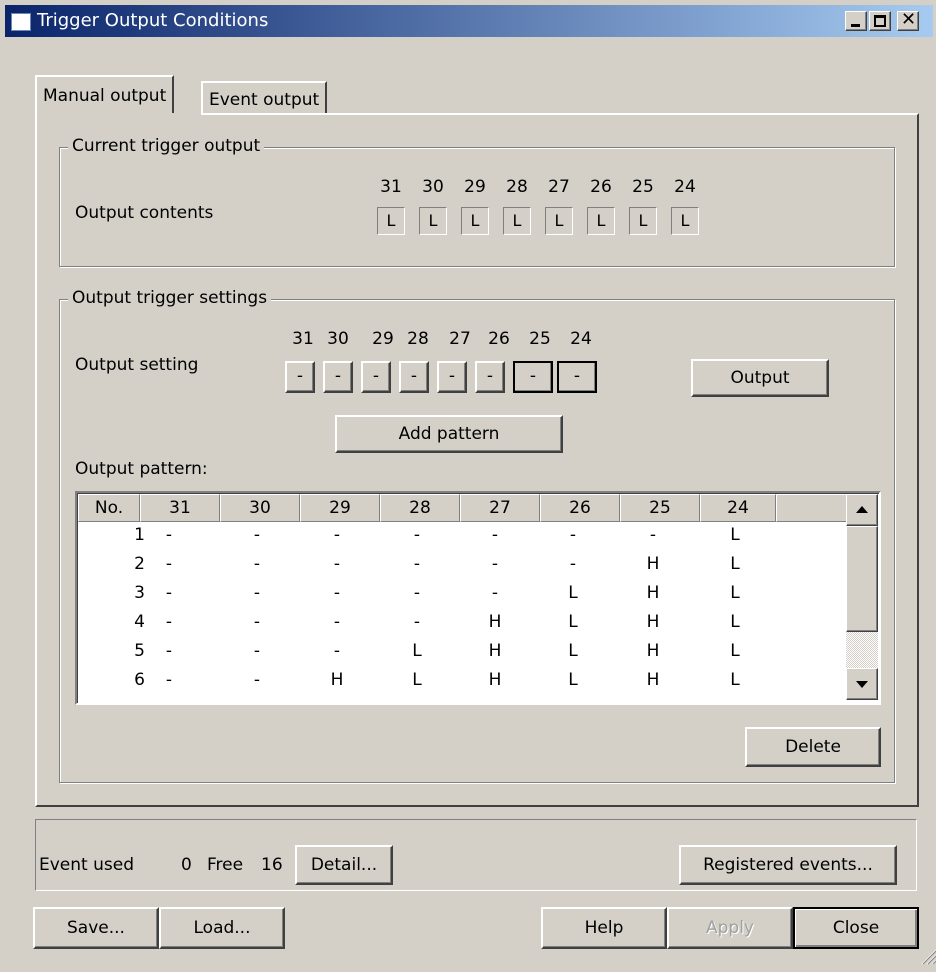 The width and height of the screenshot is (936, 972). I want to click on minimize-button, so click(856, 21).